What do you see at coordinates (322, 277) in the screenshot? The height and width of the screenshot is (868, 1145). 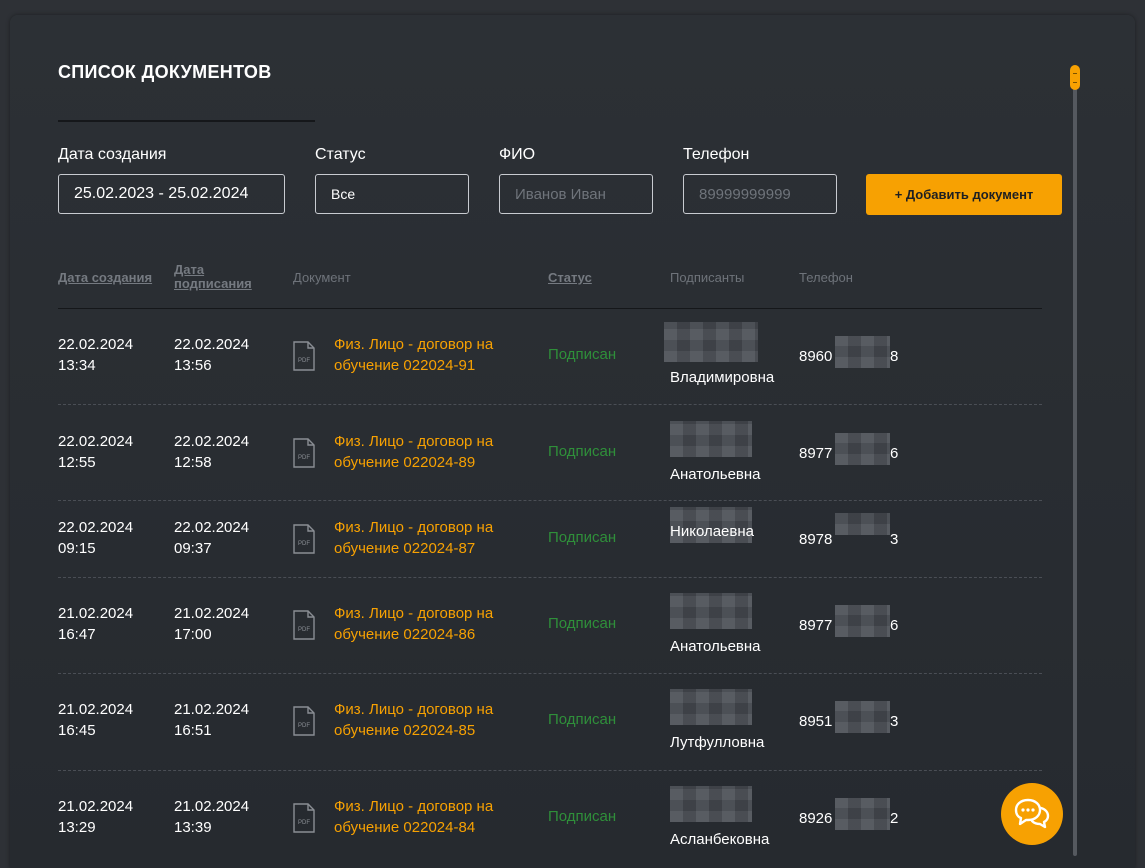 I see `header-document: Документ` at bounding box center [322, 277].